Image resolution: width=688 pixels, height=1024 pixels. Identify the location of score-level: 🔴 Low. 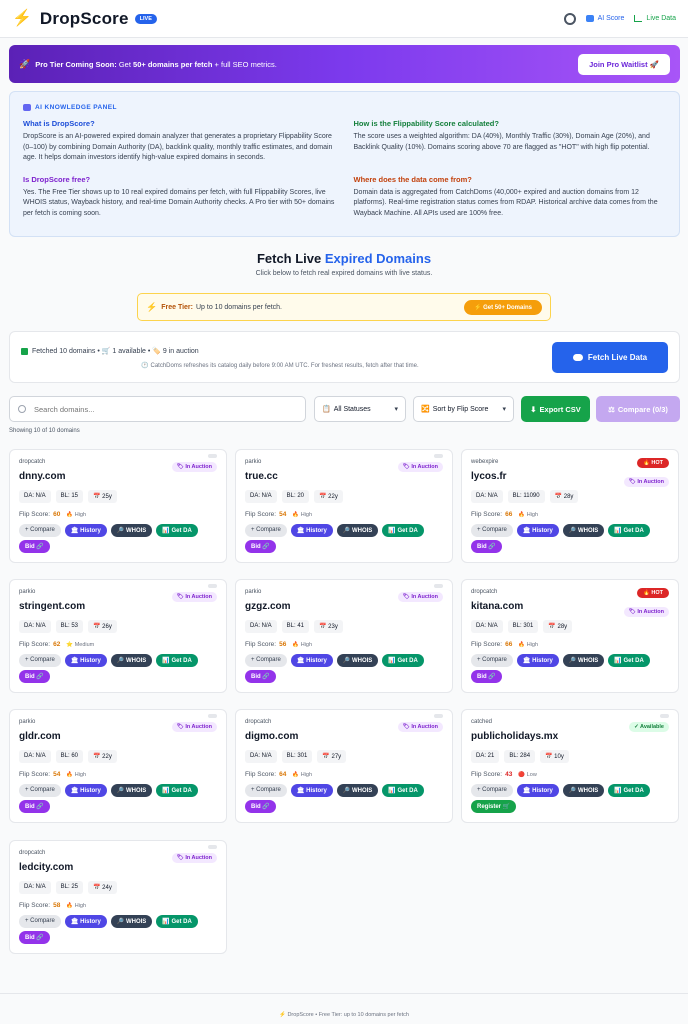
(527, 775).